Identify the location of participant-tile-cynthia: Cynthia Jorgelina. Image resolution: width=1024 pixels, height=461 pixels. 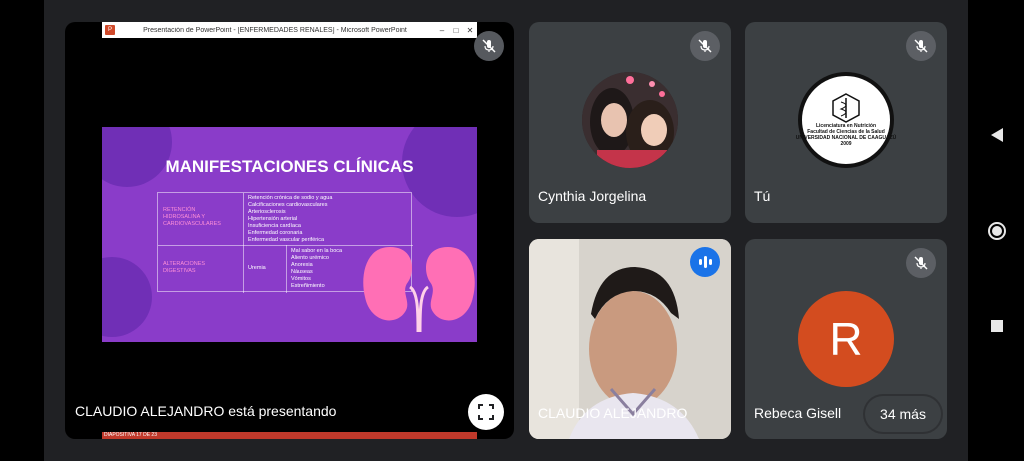
(630, 122).